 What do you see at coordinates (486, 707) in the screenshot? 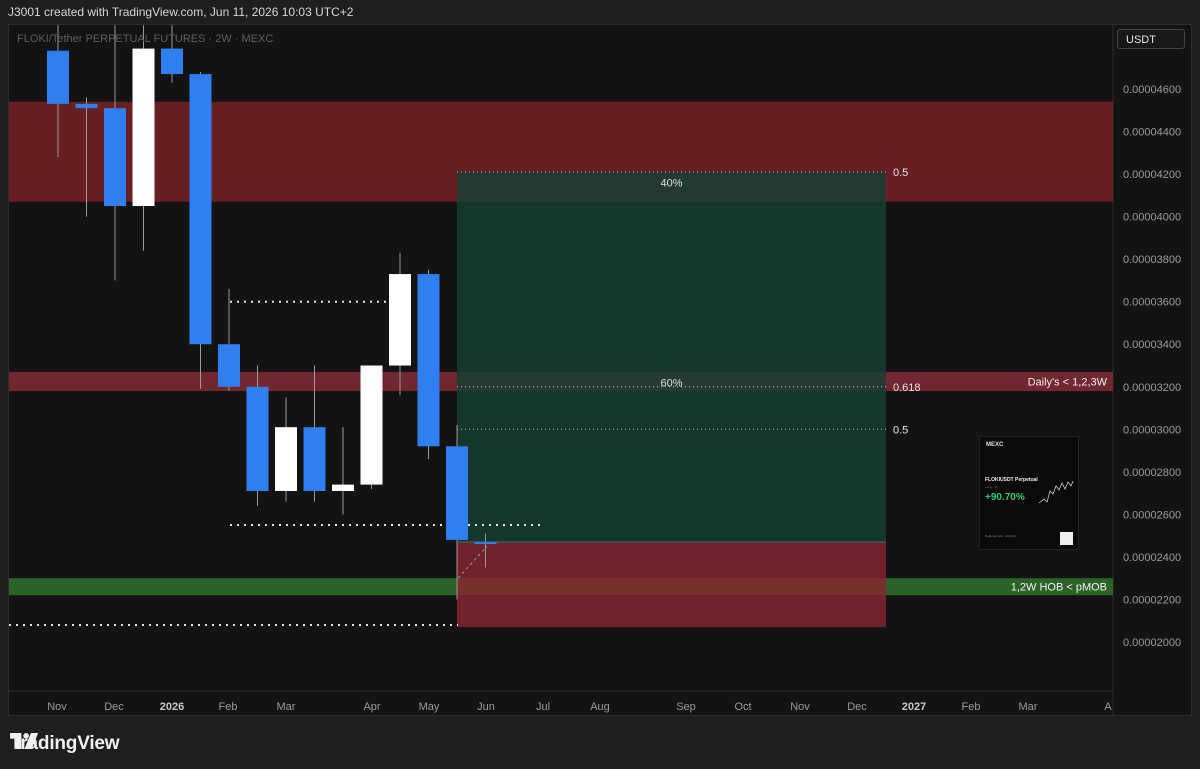
I see `x-tick-label: Jun` at bounding box center [486, 707].